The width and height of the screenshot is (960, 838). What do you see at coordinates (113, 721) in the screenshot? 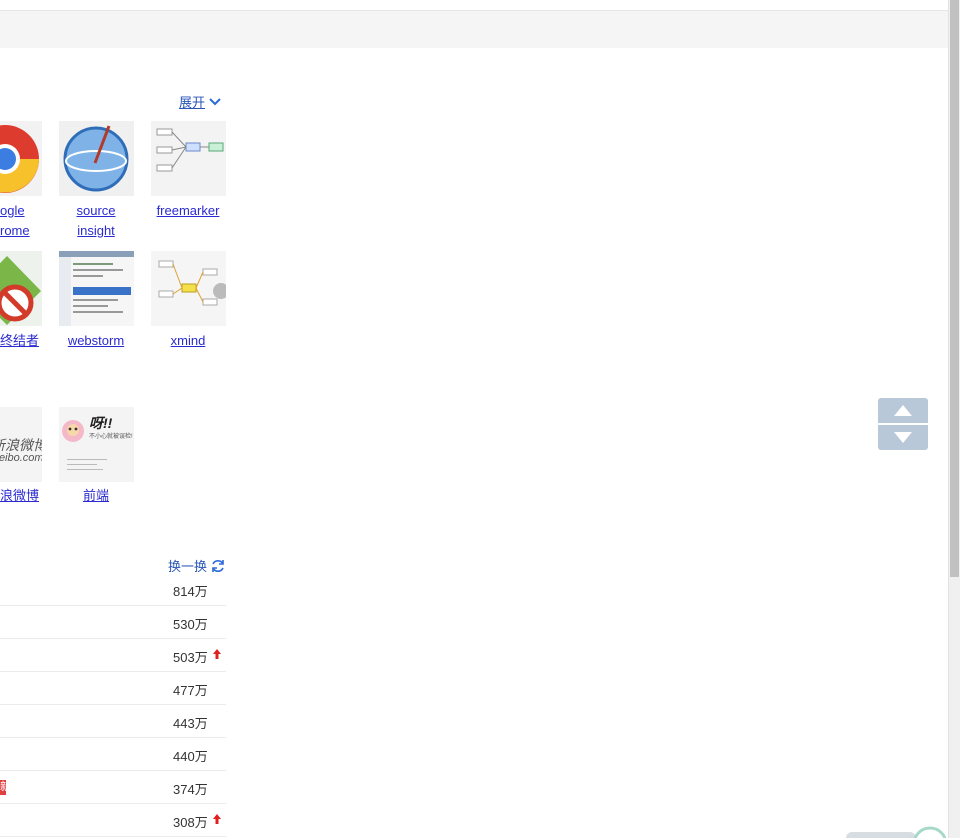
I see `trending-row: 443万` at bounding box center [113, 721].